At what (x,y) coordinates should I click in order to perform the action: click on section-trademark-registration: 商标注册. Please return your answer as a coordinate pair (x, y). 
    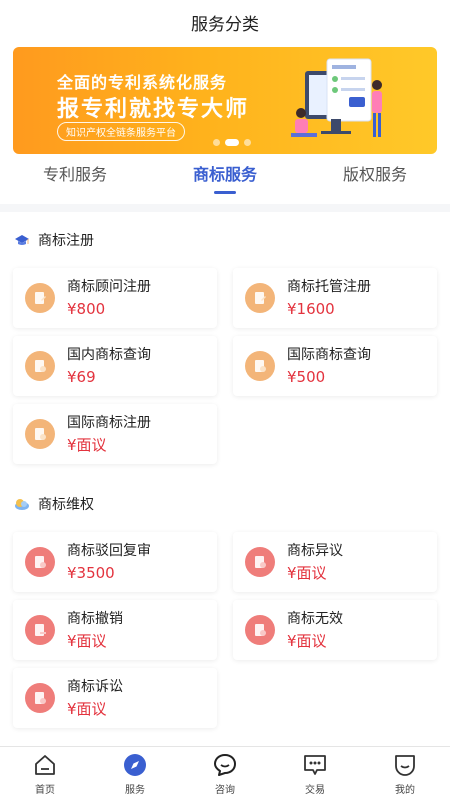
    Looking at the image, I should click on (225, 240).